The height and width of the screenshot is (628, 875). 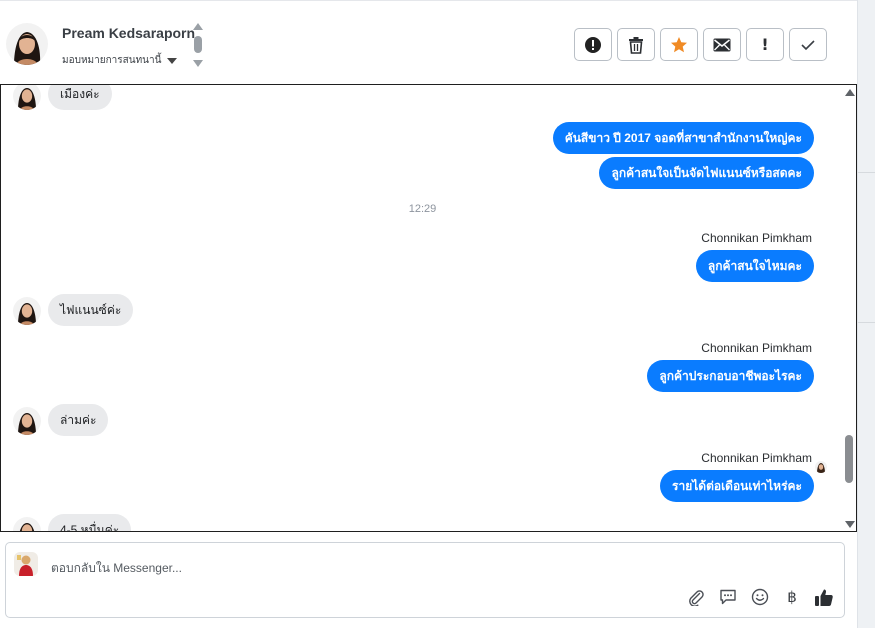 I want to click on mark-unread-button, so click(x=722, y=44).